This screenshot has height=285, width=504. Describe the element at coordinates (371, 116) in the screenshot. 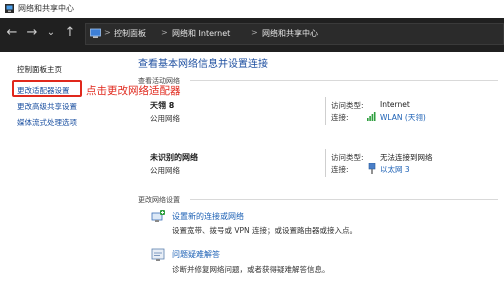

I see `wifi-signal-icon` at that location.